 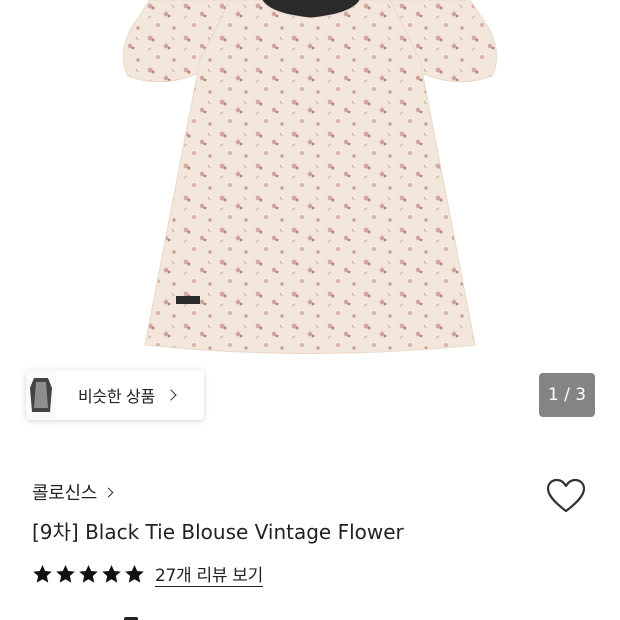 I want to click on product-title: [9차] Black Tie Blouse Vintage Flower, so click(x=218, y=532).